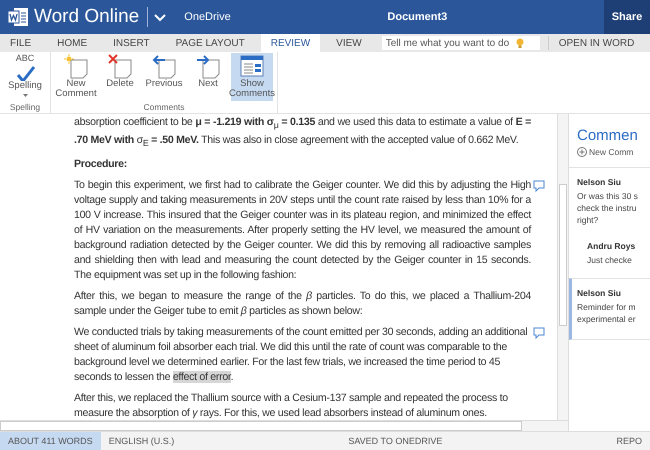  Describe the element at coordinates (610, 260) in the screenshot. I see `comment-text: Just checke` at that location.